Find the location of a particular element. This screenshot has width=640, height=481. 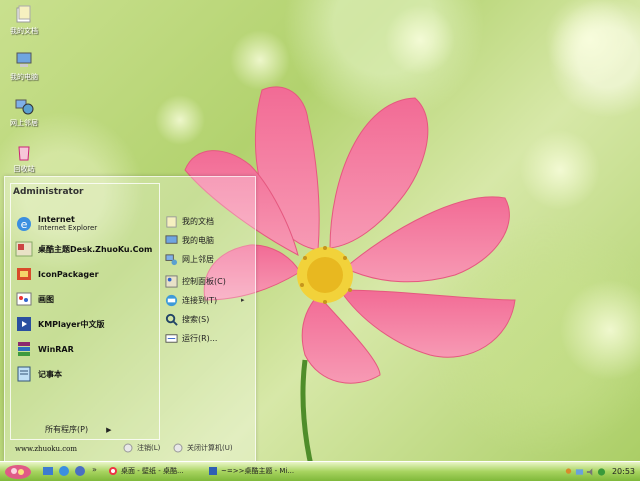

start-item-internet: e Internet Internet Explorer is located at coordinates (56, 224).